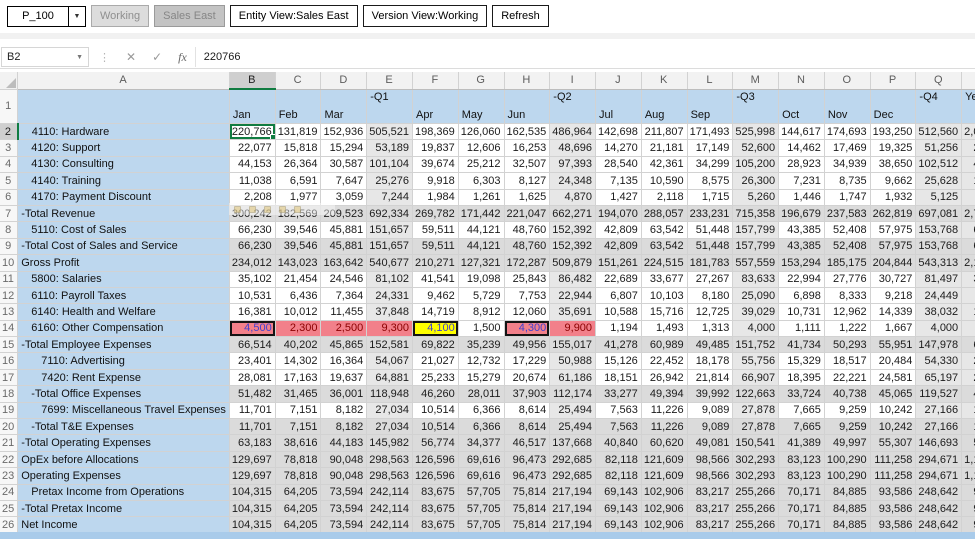 This screenshot has width=975, height=539. I want to click on cell-N25: 70,171, so click(801, 509).